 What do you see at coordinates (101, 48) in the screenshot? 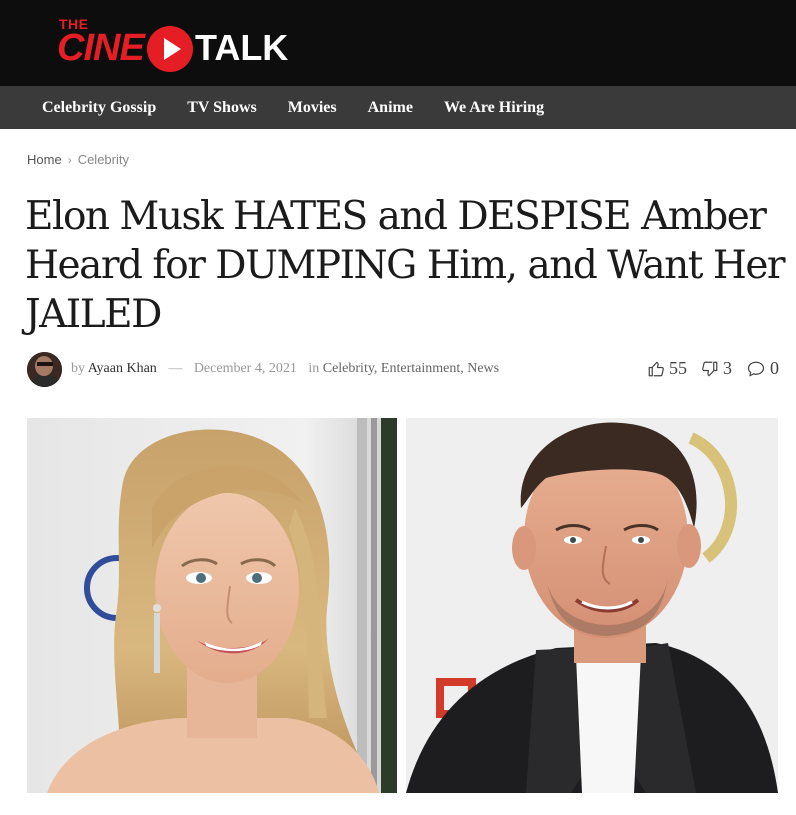
I see `logo-cine-text: CINE` at bounding box center [101, 48].